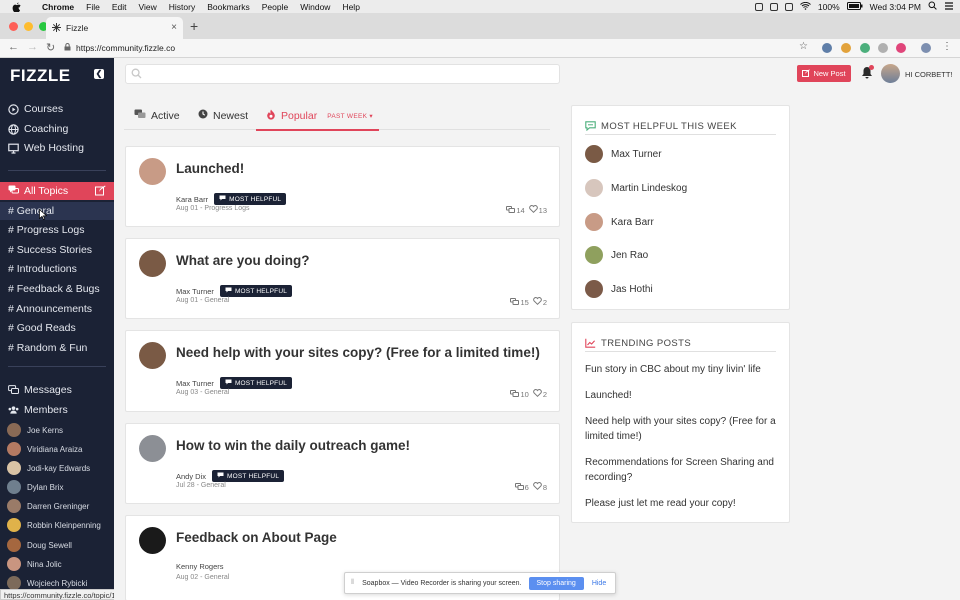  I want to click on notification-center-icon, so click(949, 6).